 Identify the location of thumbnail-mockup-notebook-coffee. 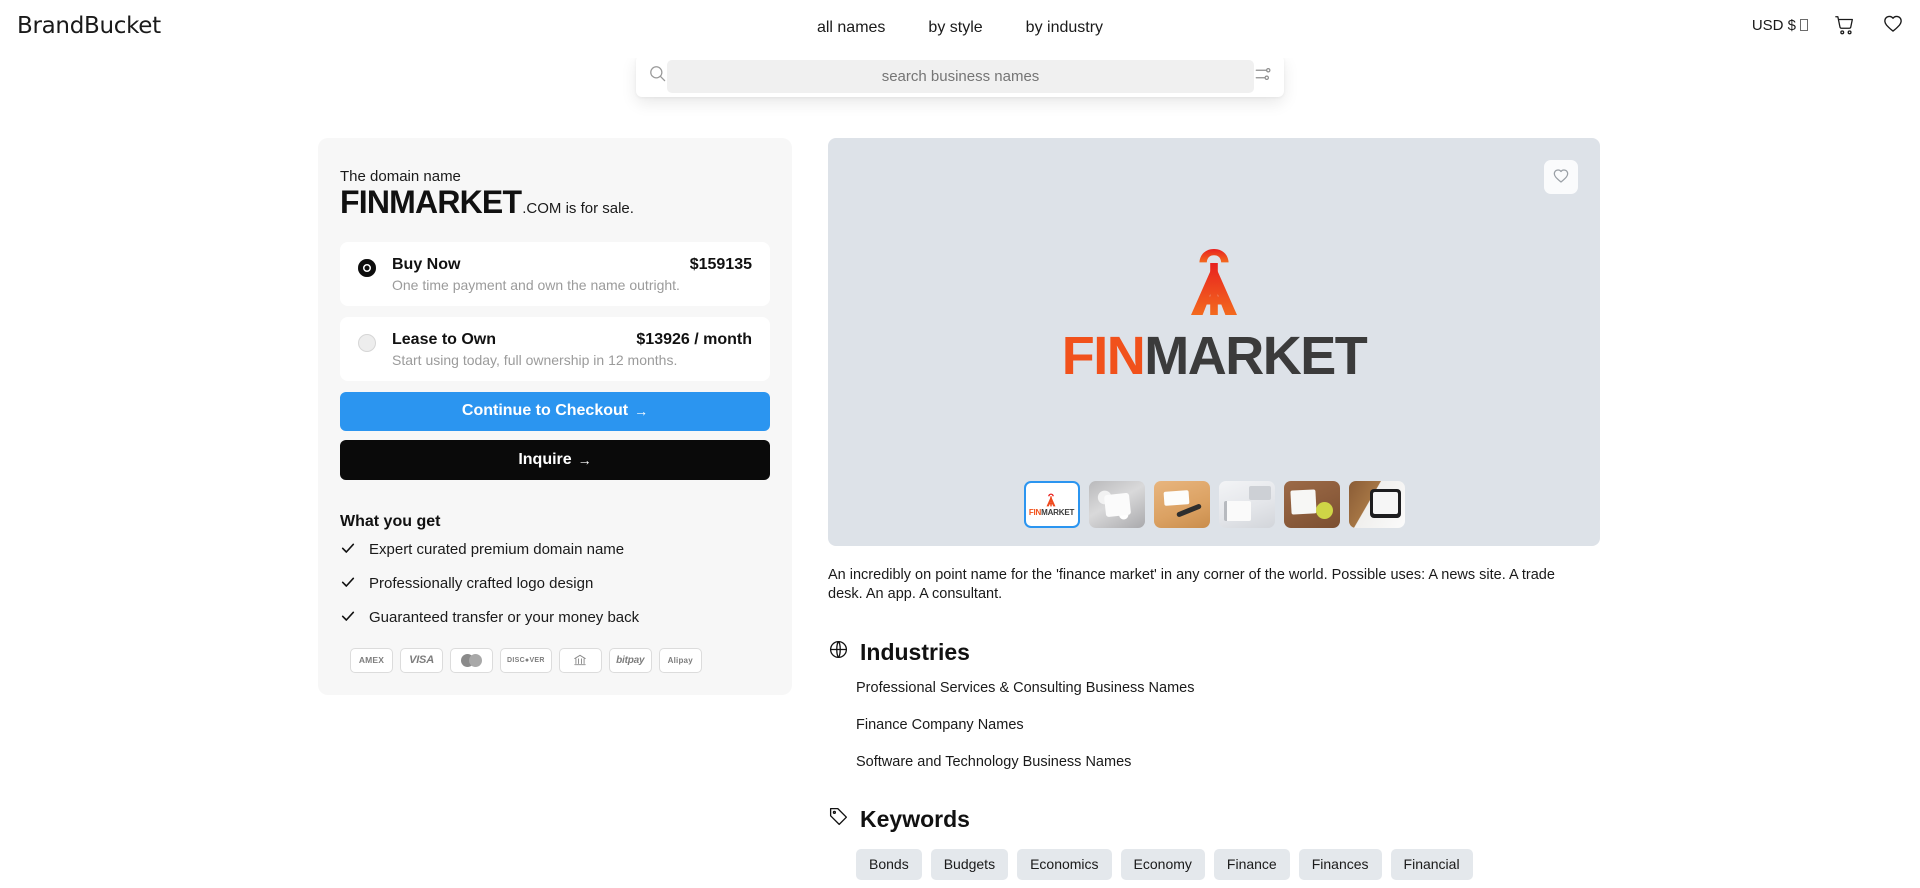
(1311, 504).